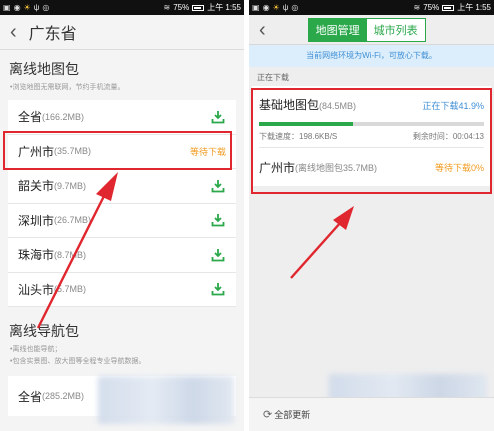 Image resolution: width=494 pixels, height=431 pixels. I want to click on tab-city-list: 城市列表, so click(395, 29).